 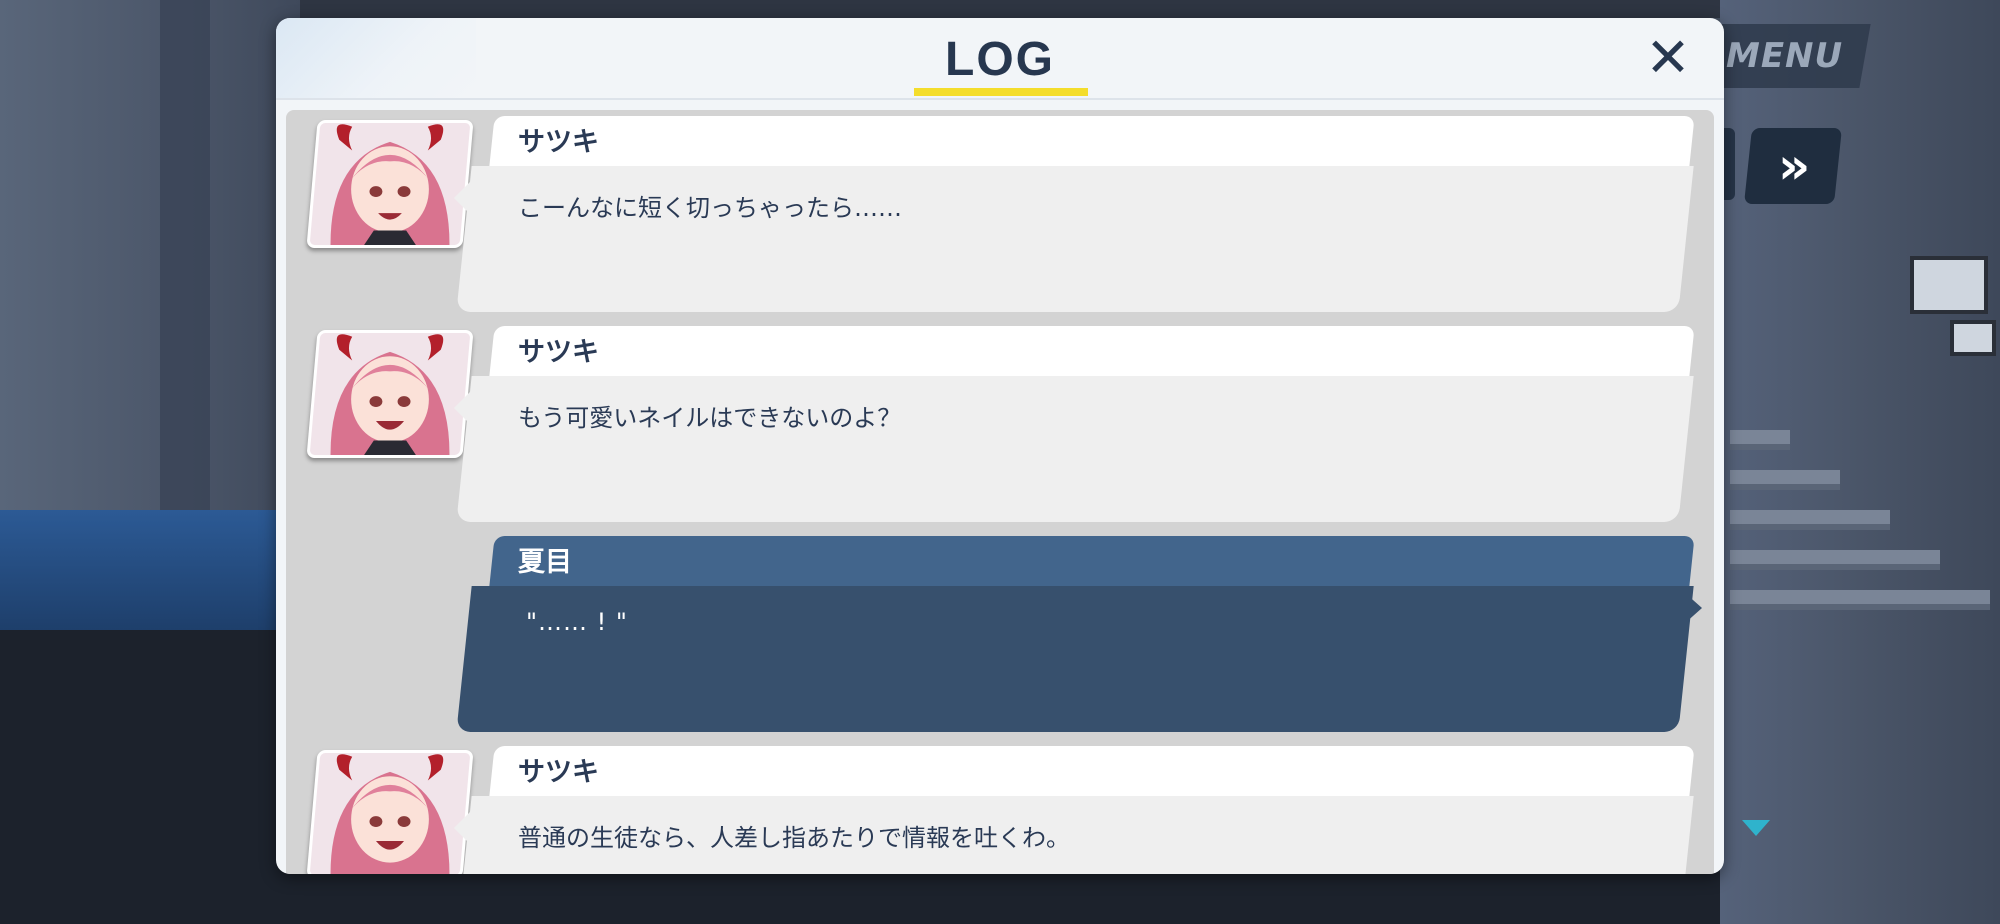 What do you see at coordinates (1075, 659) in the screenshot?
I see `dialogue-bubble` at bounding box center [1075, 659].